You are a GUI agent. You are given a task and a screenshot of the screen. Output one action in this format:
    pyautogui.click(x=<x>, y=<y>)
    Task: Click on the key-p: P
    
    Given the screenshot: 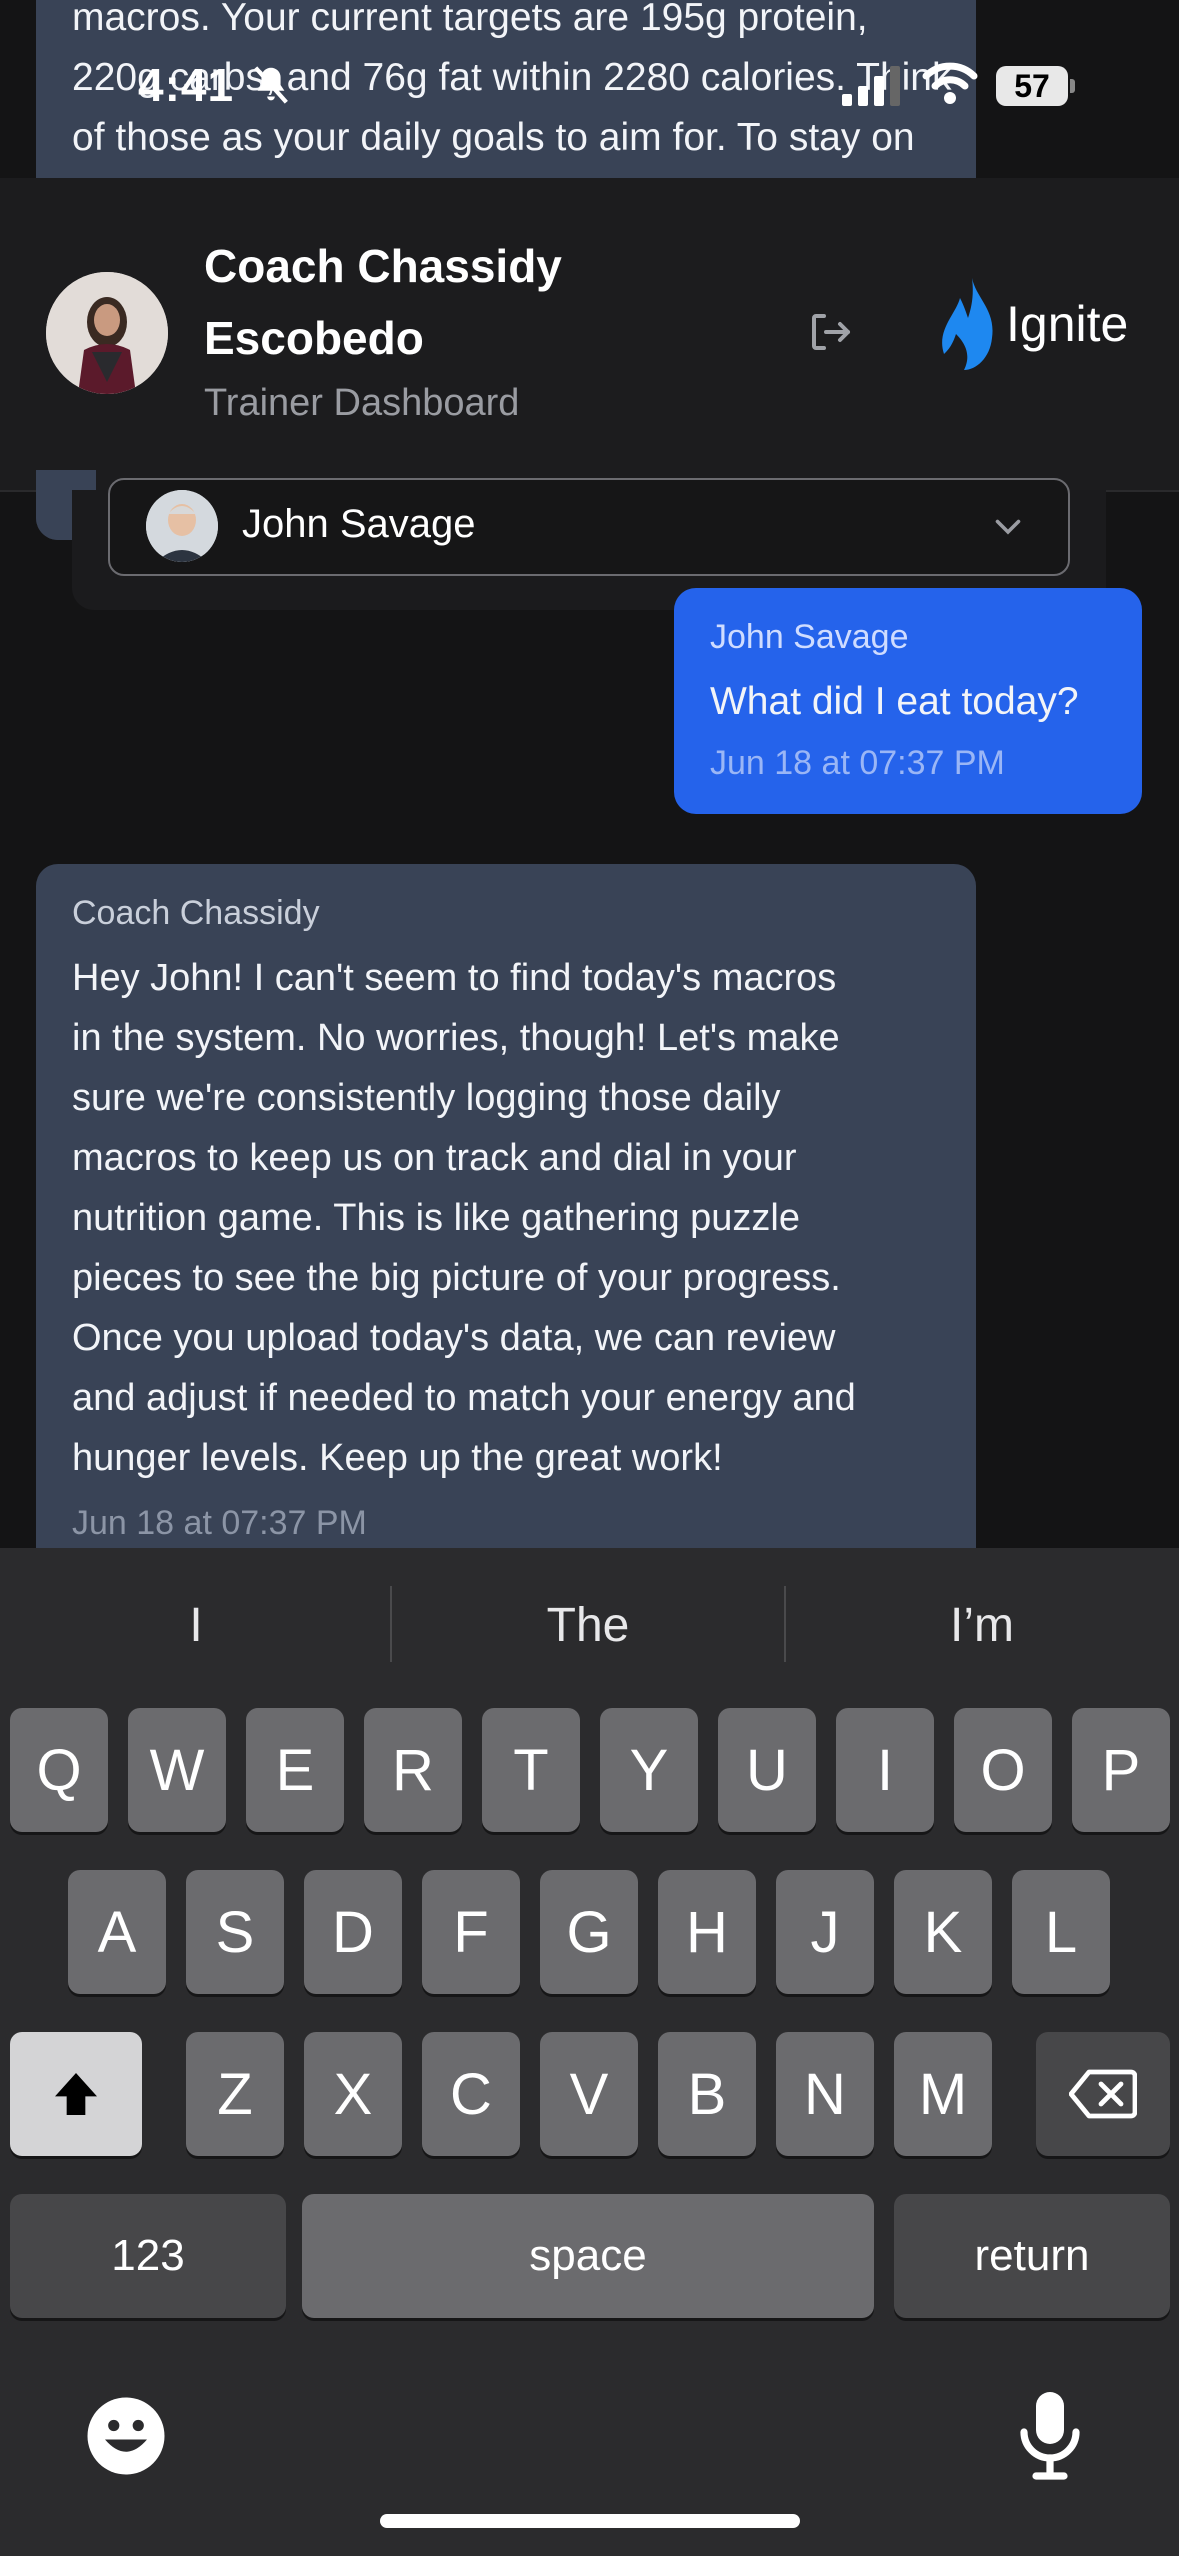 What is the action you would take?
    pyautogui.click(x=1121, y=1770)
    